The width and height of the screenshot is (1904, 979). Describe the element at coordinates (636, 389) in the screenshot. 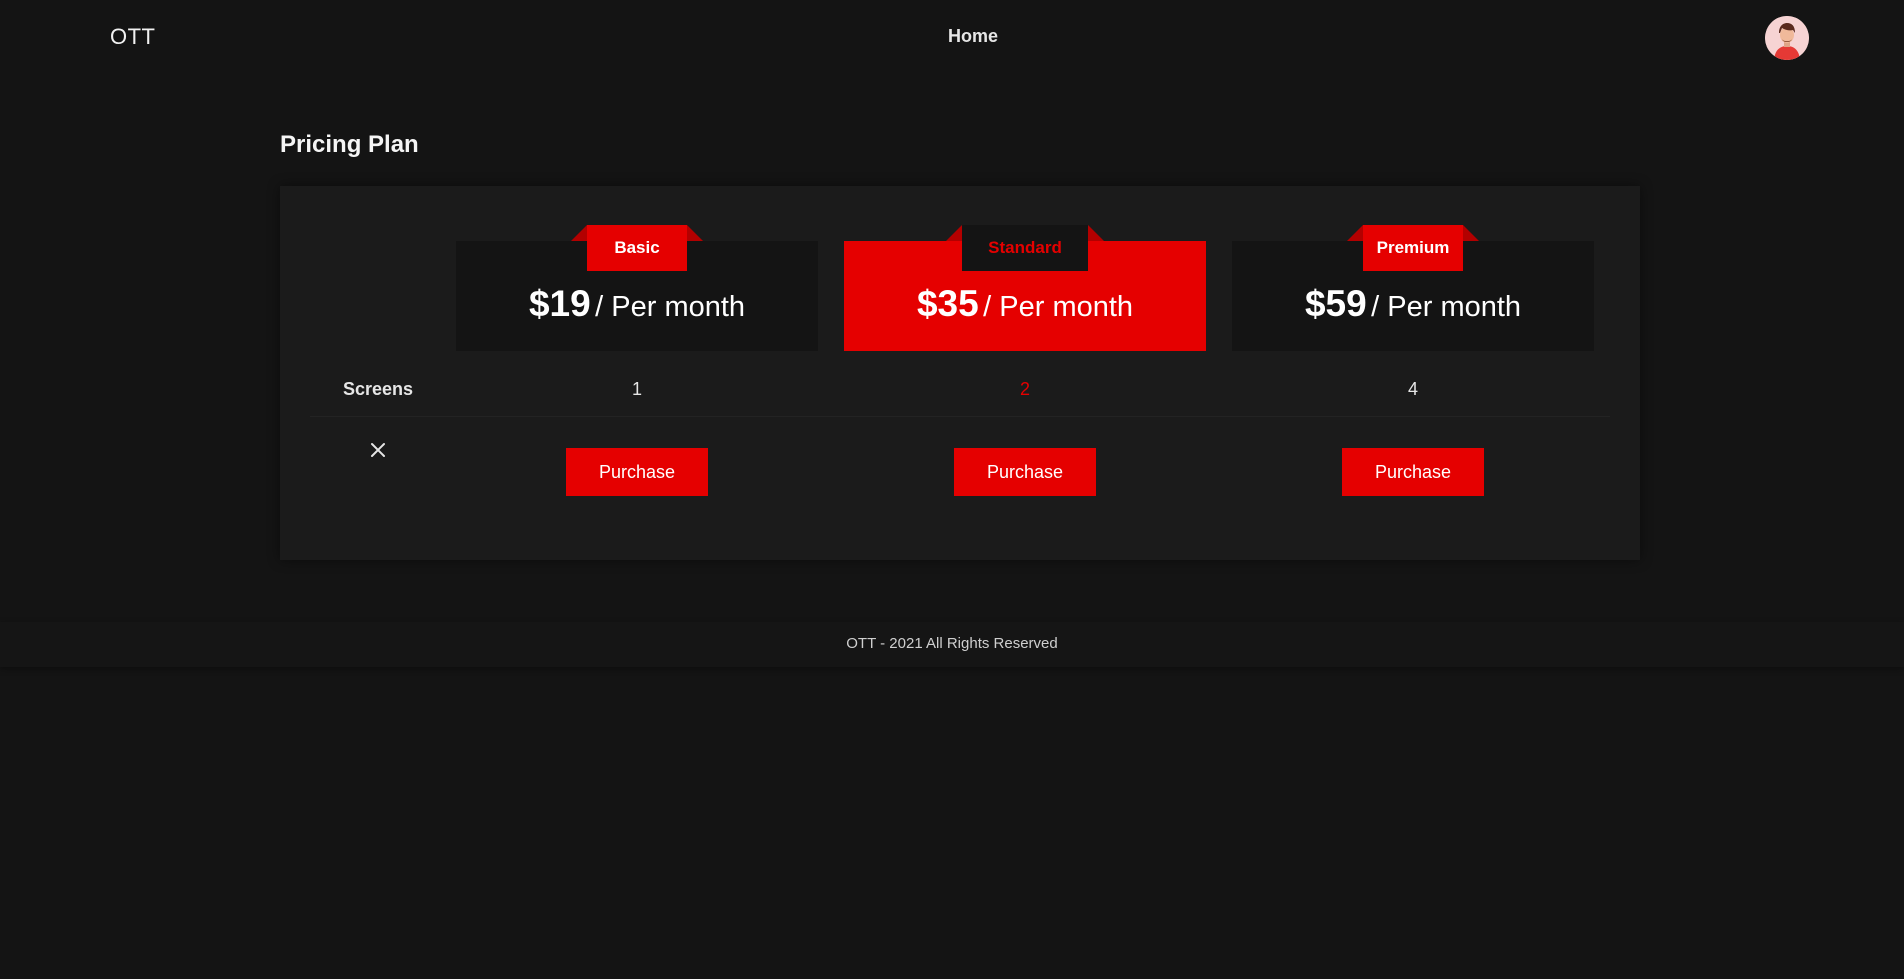

I see `screens-value-basic: 1` at that location.